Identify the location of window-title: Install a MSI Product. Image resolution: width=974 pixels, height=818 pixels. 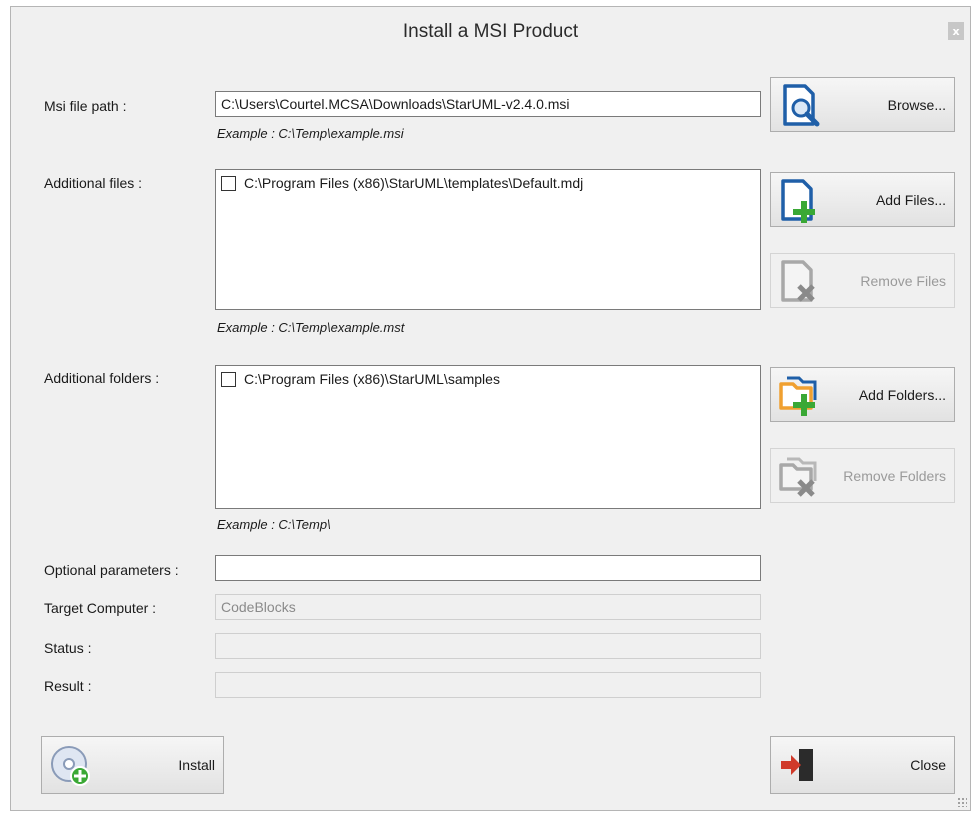
(490, 31).